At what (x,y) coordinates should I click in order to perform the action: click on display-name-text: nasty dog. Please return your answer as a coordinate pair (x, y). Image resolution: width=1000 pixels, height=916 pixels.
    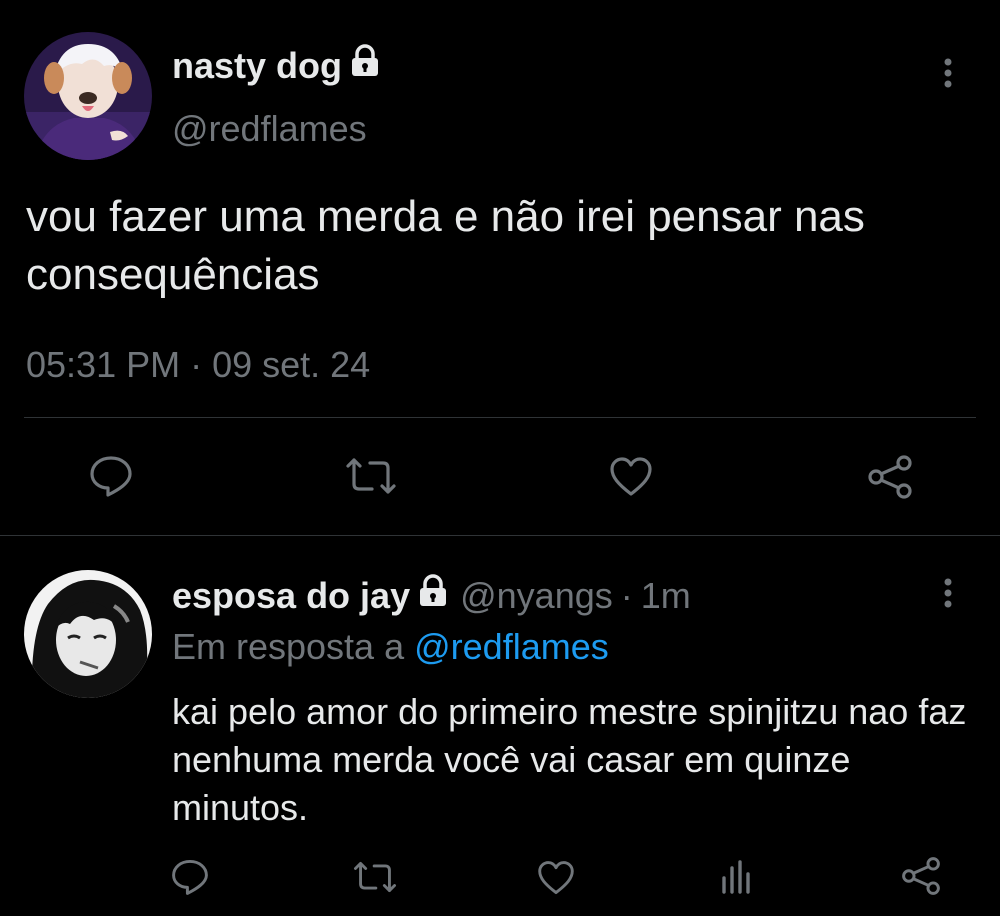
    Looking at the image, I should click on (257, 66).